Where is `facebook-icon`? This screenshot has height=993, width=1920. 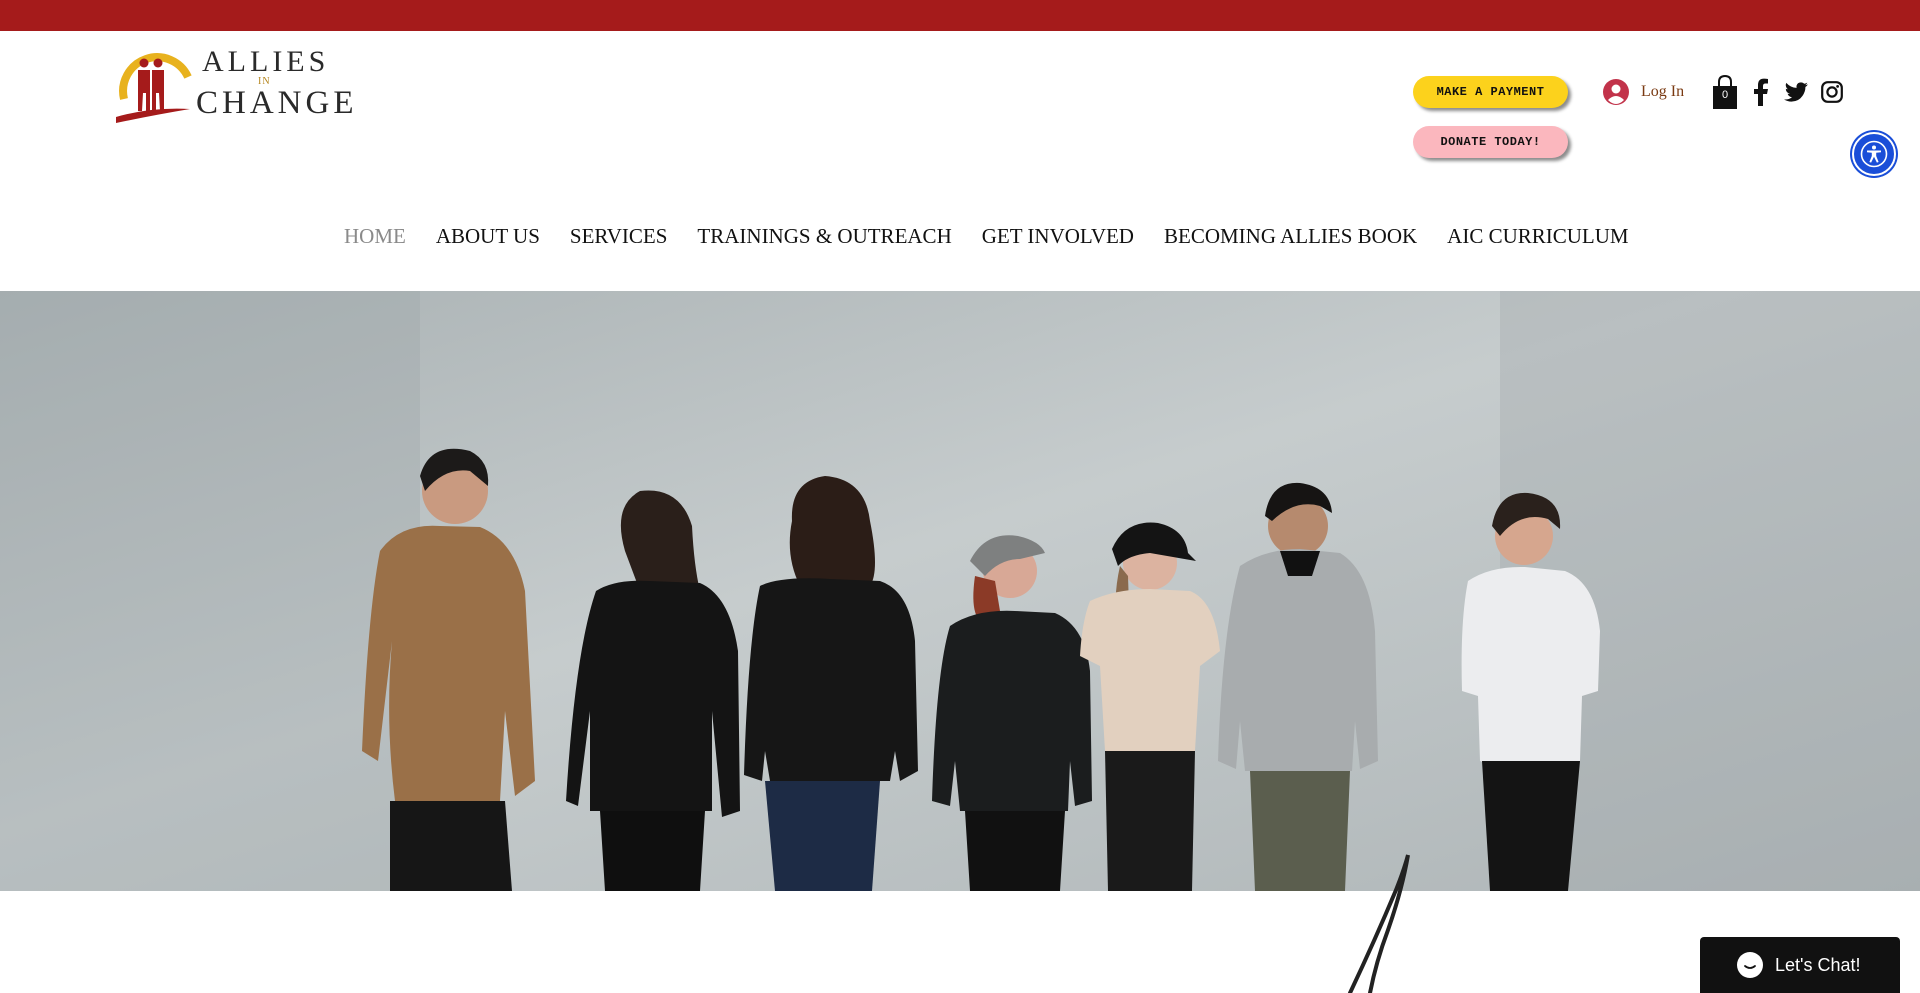
facebook-icon is located at coordinates (1761, 92).